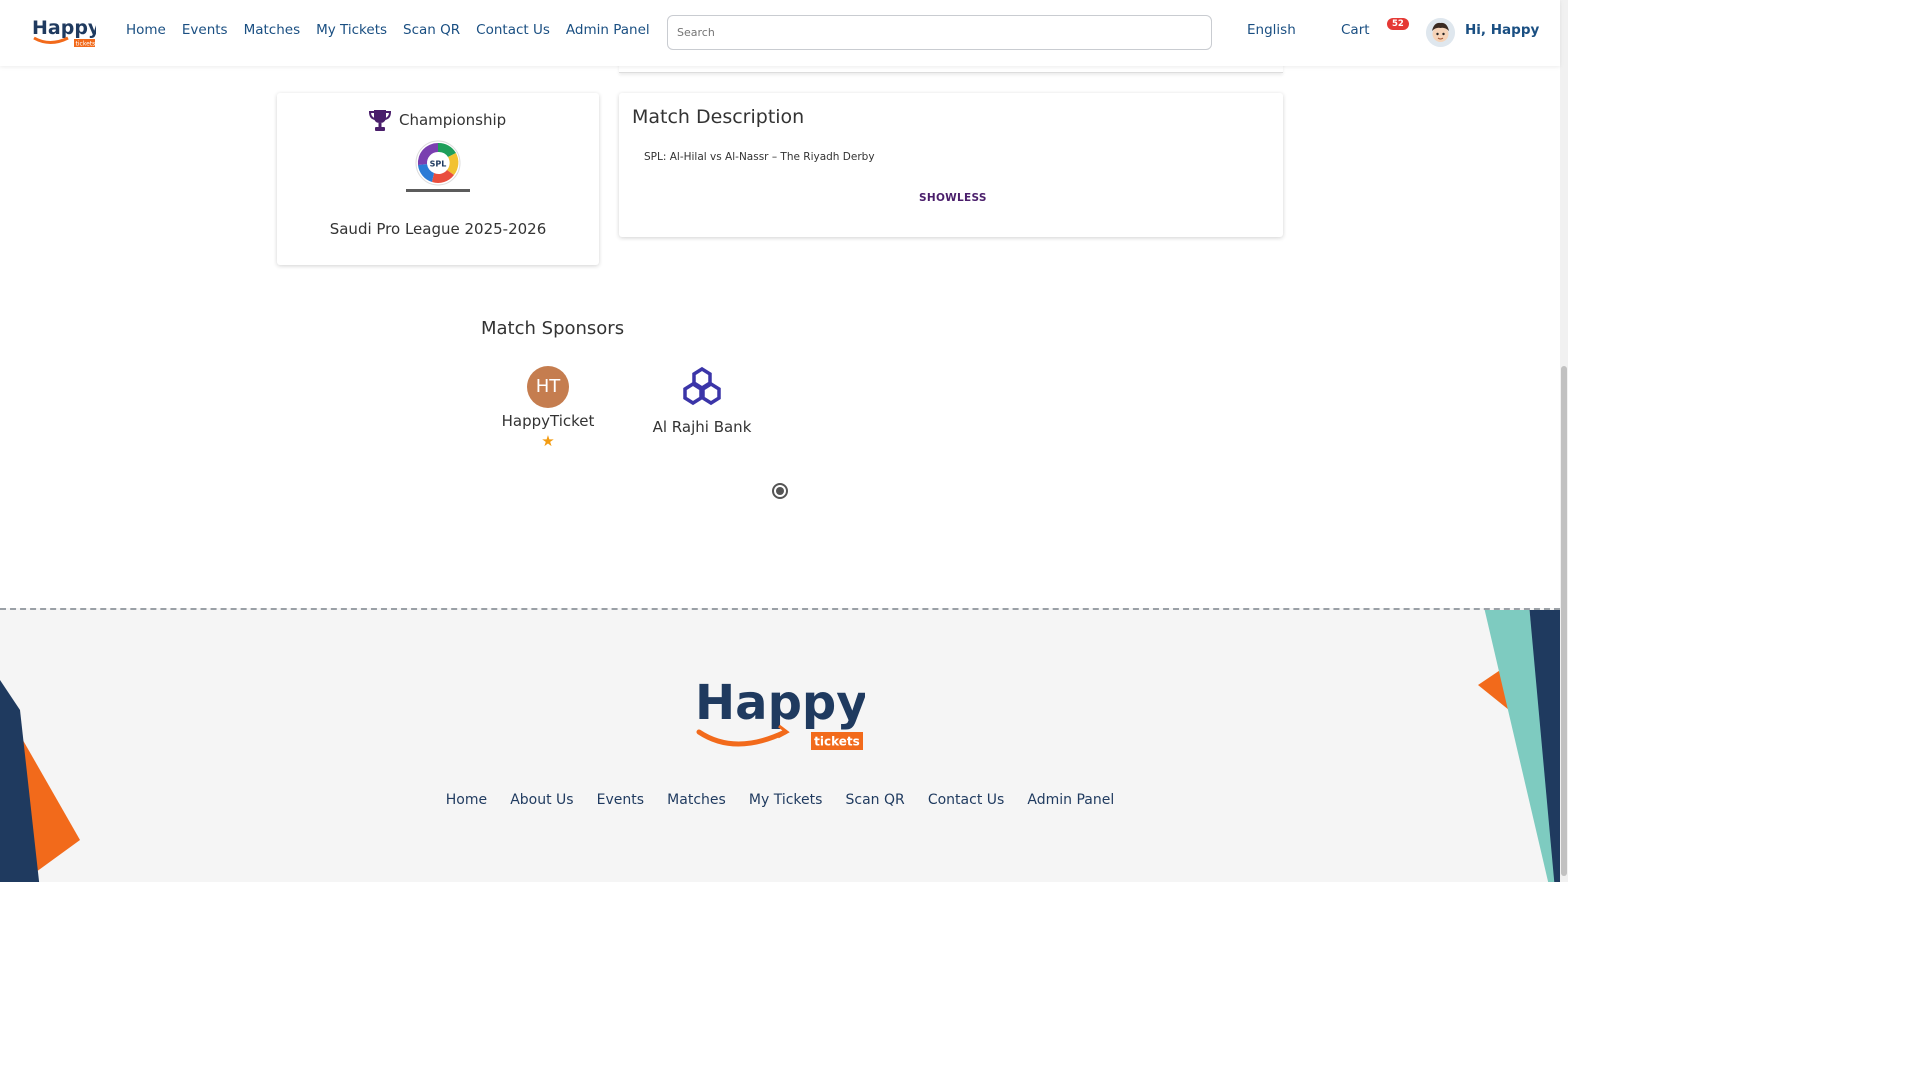 This screenshot has height=1080, width=1920. What do you see at coordinates (466, 800) in the screenshot?
I see `footer-link-home: Home` at bounding box center [466, 800].